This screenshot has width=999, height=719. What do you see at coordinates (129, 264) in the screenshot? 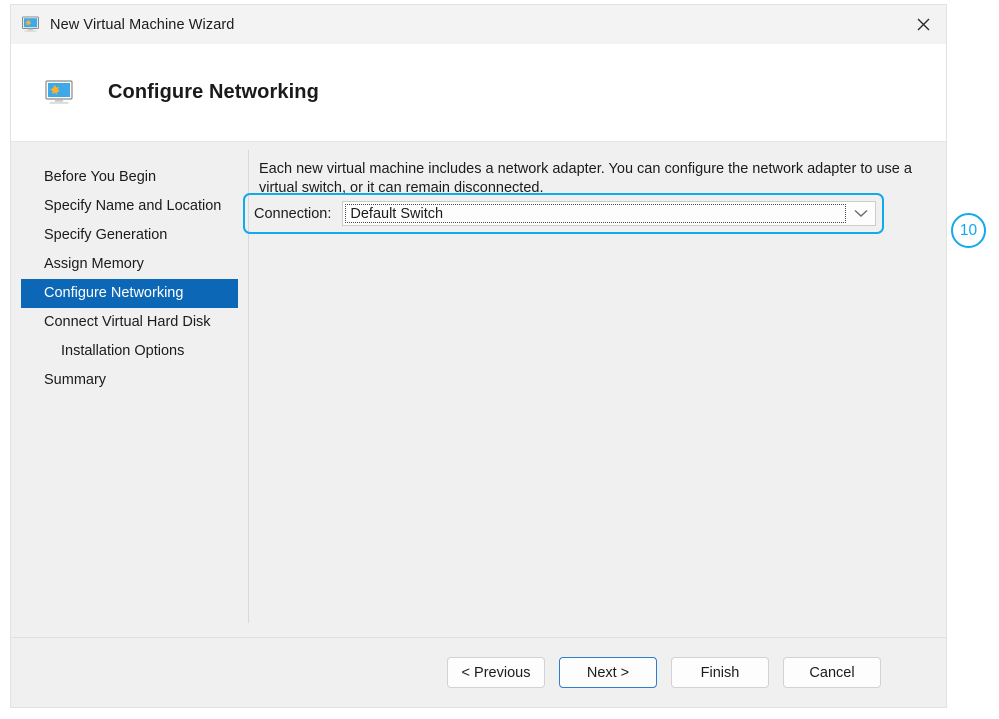
I see `sidebar-item-assign-memory: Assign Memory` at bounding box center [129, 264].